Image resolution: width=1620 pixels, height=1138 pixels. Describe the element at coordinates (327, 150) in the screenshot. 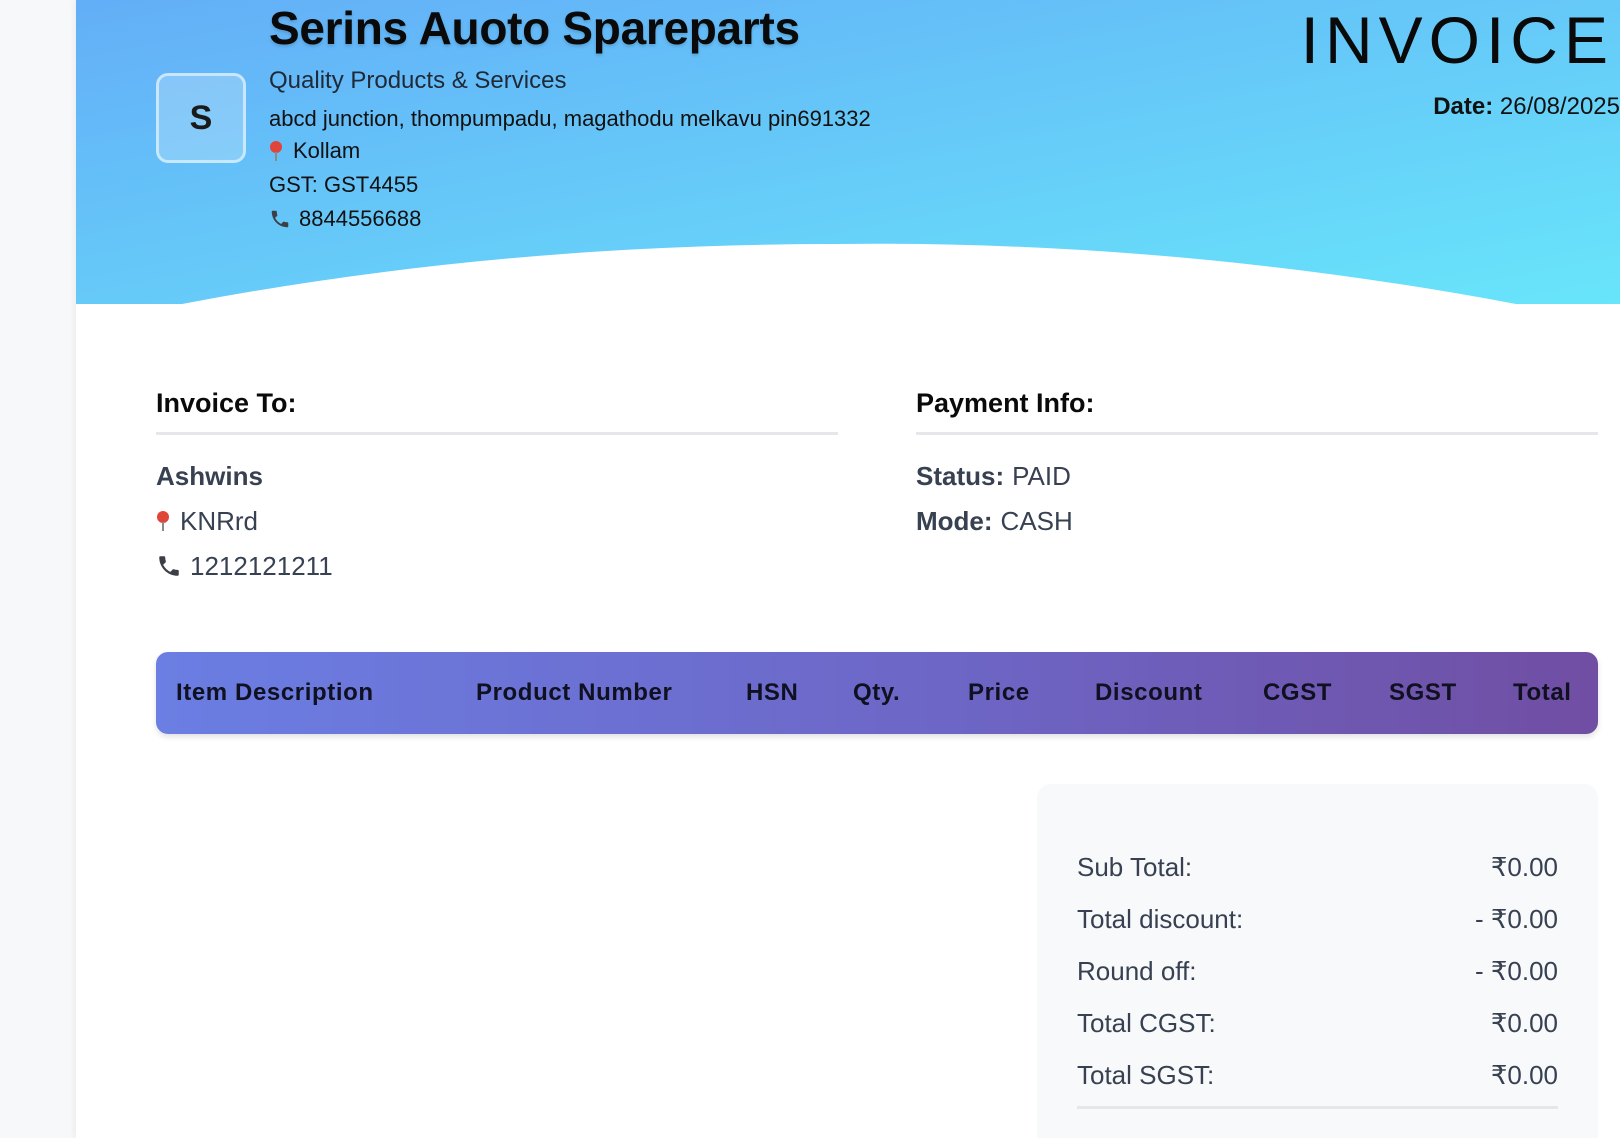

I see `company-city: Kollam` at that location.